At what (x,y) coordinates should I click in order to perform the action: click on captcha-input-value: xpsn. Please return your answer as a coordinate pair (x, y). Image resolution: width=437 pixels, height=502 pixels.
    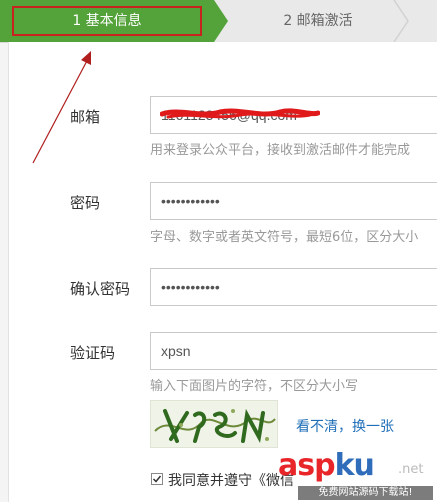
    Looking at the image, I should click on (176, 351).